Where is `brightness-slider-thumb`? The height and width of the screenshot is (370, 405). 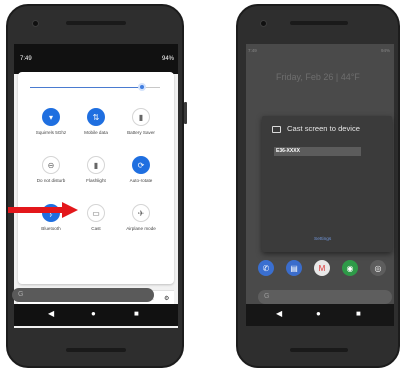
brightness-slider-thumb is located at coordinates (142, 87).